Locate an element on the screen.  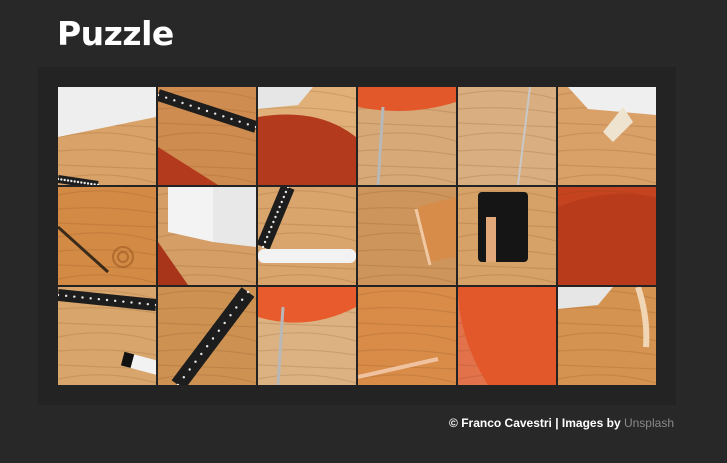
puzzle-tile-chair-orange-right is located at coordinates (507, 336).